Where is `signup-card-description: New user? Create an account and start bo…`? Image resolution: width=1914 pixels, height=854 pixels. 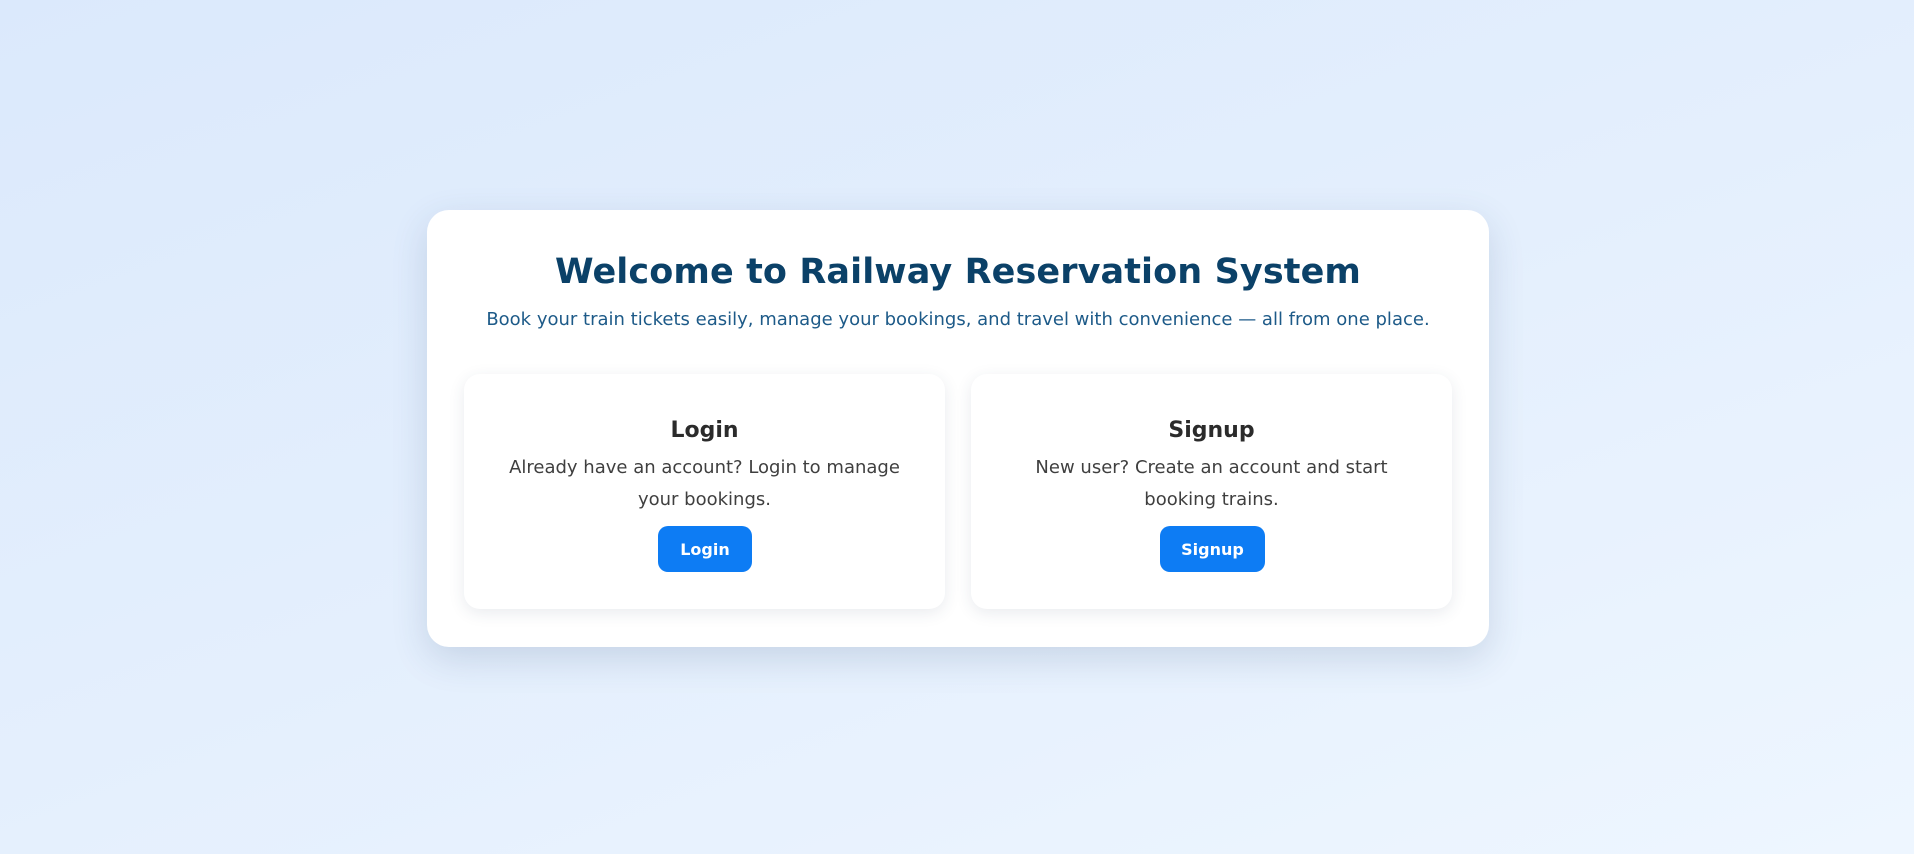 signup-card-description: New user? Create an account and start bo… is located at coordinates (1211, 483).